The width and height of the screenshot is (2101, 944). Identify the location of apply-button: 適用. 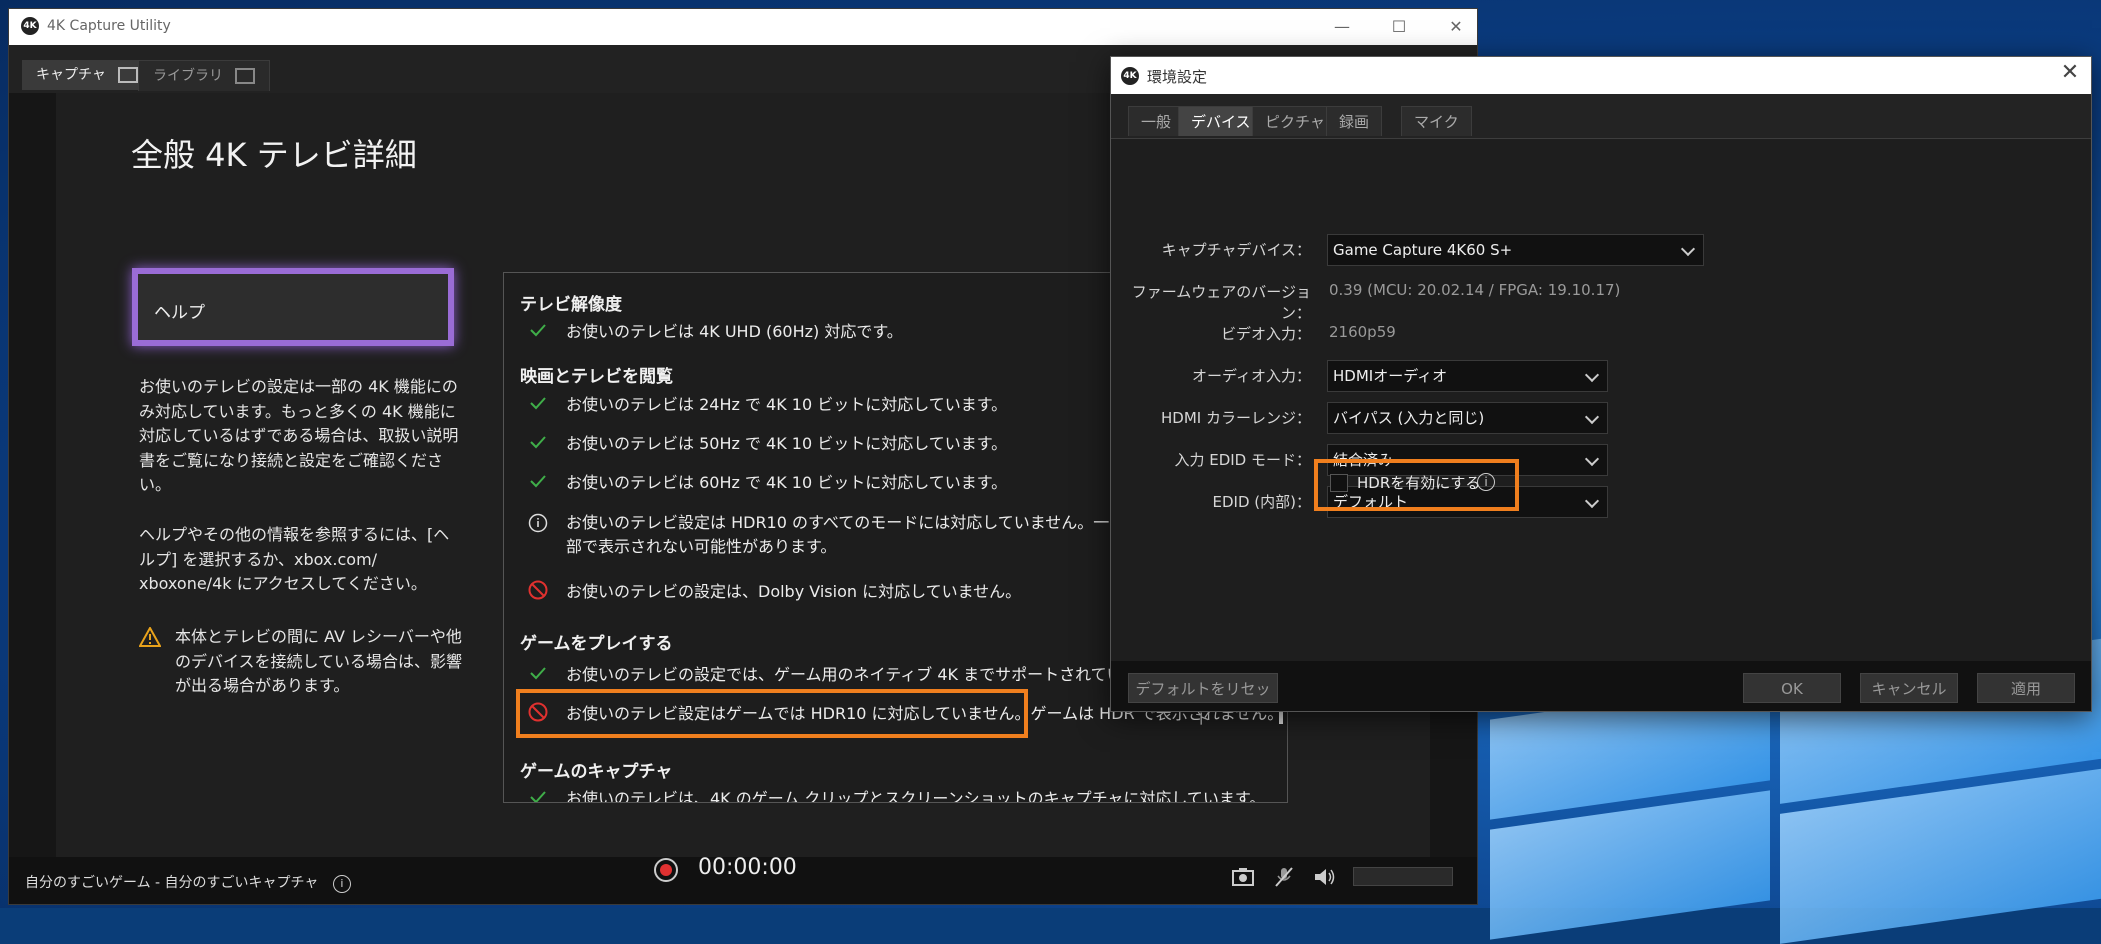
(2026, 688).